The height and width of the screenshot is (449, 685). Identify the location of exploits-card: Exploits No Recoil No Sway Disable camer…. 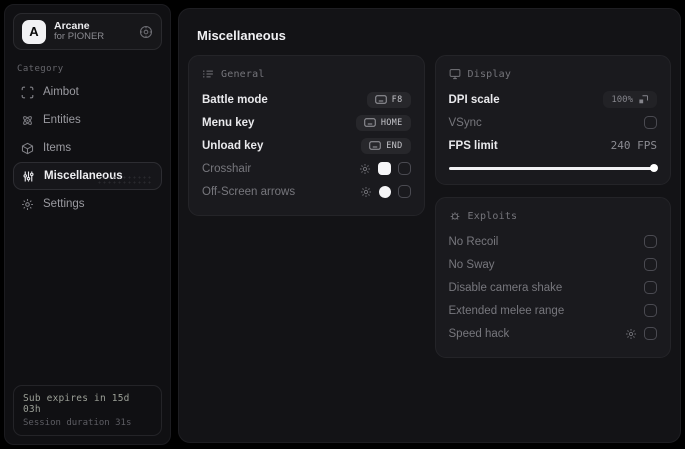
(552, 277).